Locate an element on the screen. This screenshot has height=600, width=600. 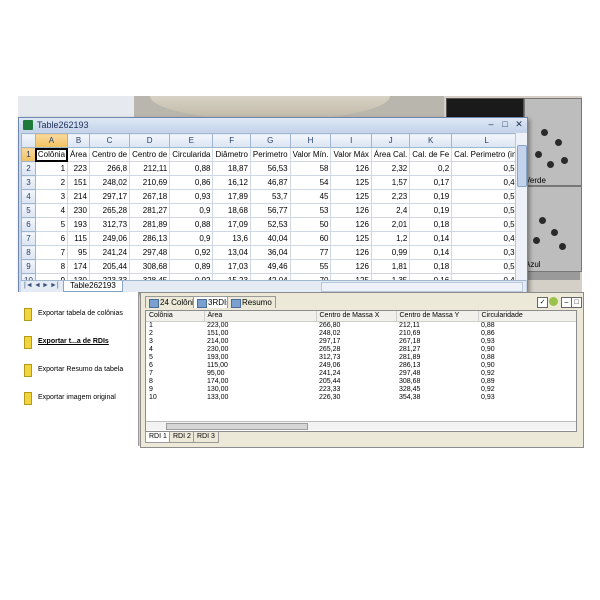
spreadsheet-cell: 7 is located at coordinates (51, 252).